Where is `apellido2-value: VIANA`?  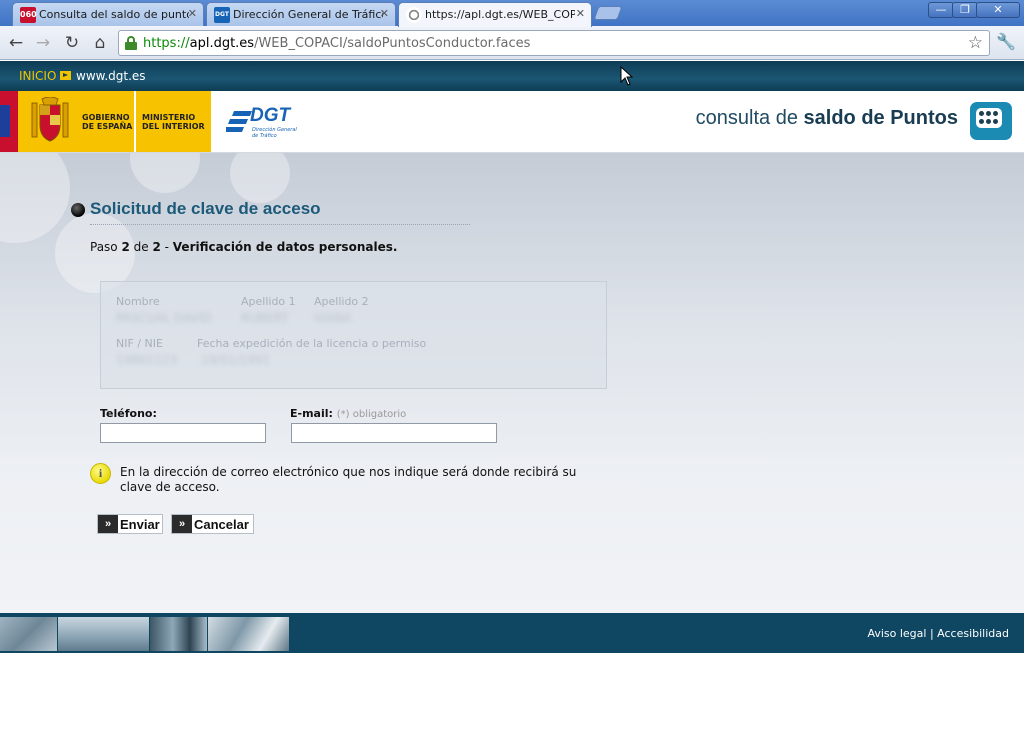
apellido2-value: VIANA is located at coordinates (333, 318).